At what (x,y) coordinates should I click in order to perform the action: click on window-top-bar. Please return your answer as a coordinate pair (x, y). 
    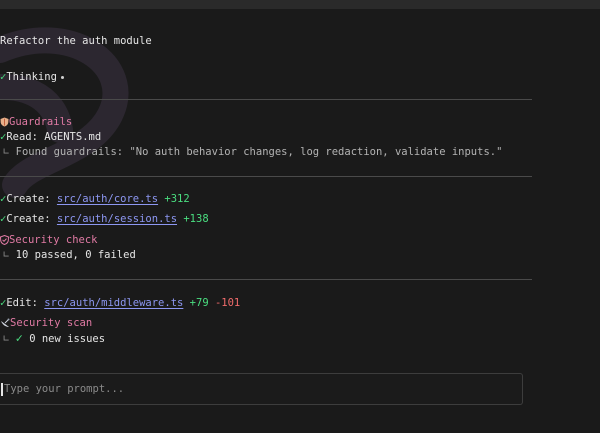
    Looking at the image, I should click on (300, 4).